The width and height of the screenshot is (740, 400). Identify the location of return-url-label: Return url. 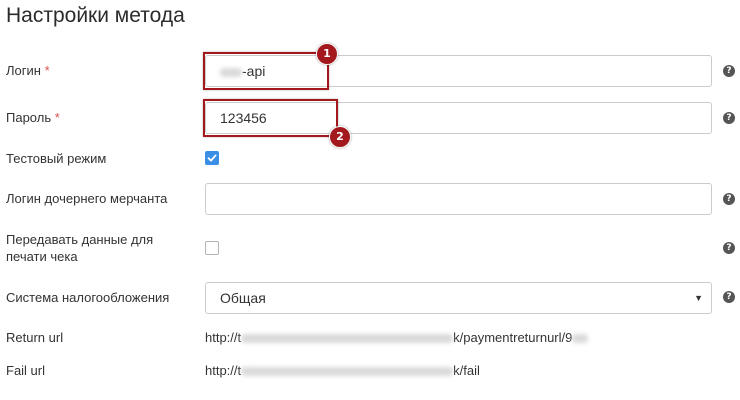
(35, 337).